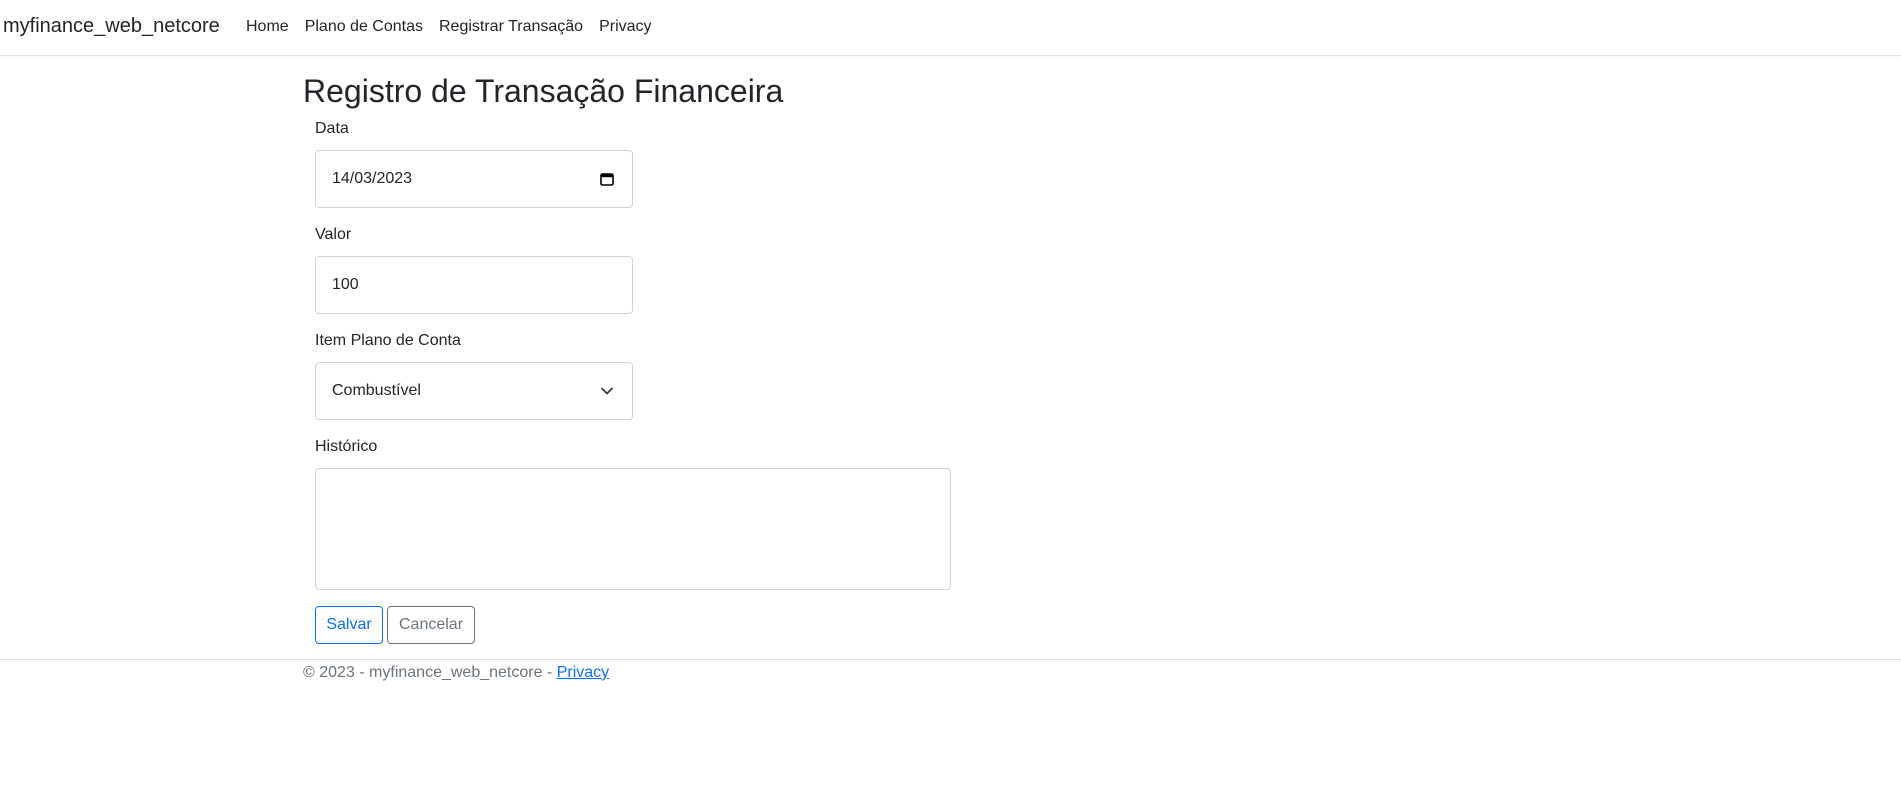 Image resolution: width=1901 pixels, height=786 pixels. What do you see at coordinates (372, 178) in the screenshot?
I see `date-value: 14/03/2023` at bounding box center [372, 178].